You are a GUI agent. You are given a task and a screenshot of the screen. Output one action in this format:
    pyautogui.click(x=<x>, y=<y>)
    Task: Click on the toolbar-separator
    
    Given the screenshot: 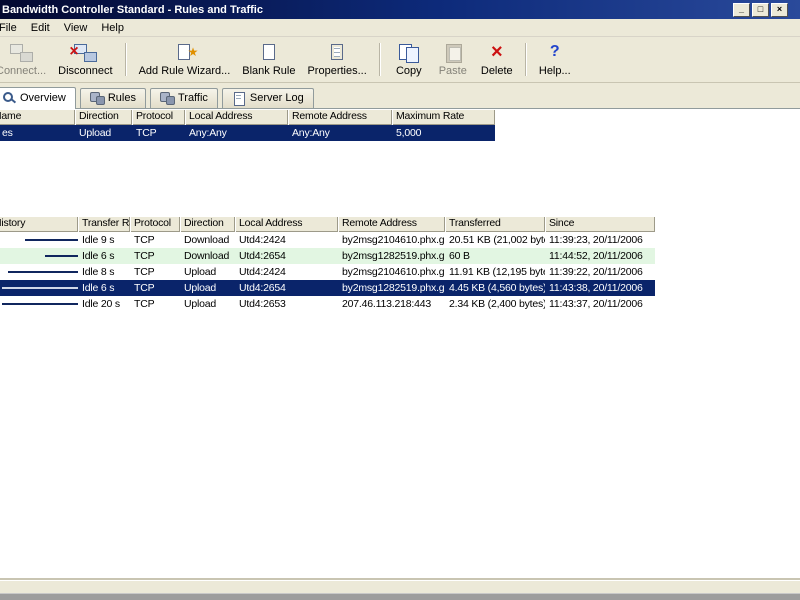 What is the action you would take?
    pyautogui.click(x=125, y=59)
    